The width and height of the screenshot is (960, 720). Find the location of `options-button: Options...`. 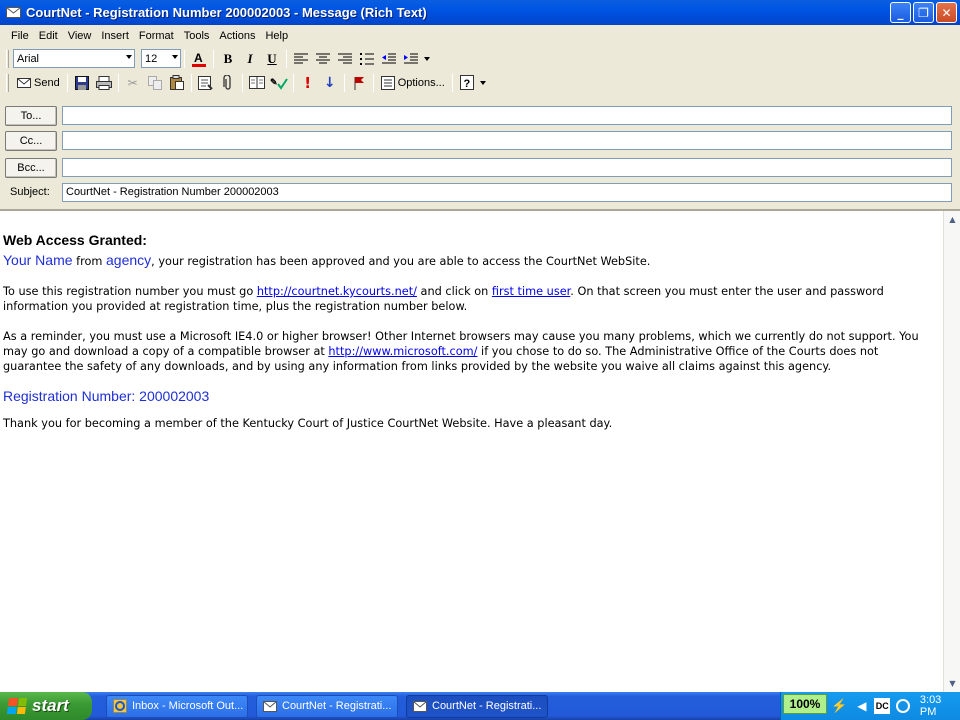

options-button: Options... is located at coordinates (413, 82).